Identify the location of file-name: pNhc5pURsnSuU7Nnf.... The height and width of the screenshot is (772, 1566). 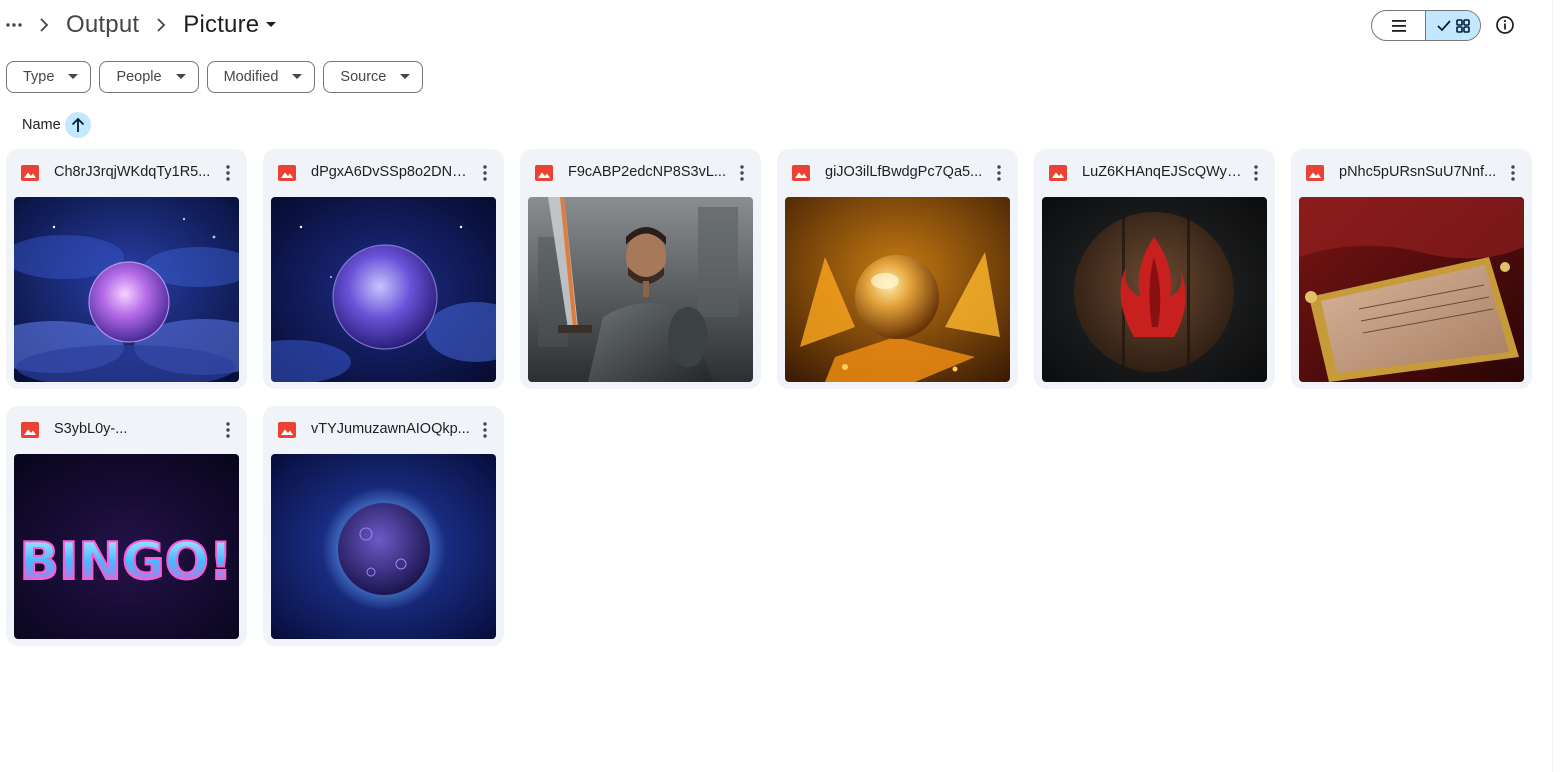
(1418, 172).